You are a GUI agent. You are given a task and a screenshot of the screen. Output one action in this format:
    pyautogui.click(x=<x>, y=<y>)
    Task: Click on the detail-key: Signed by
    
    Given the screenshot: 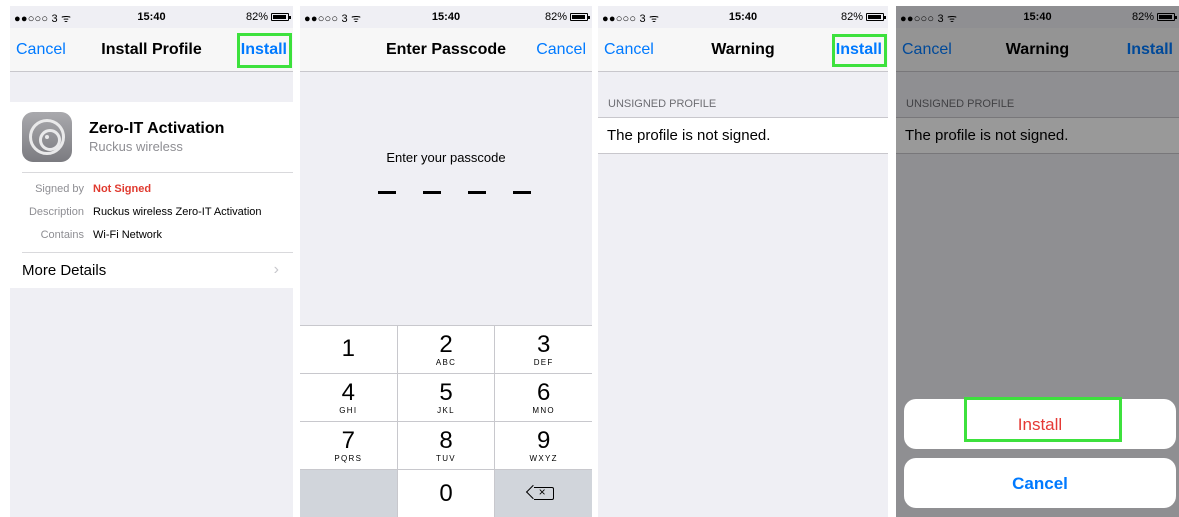 What is the action you would take?
    pyautogui.click(x=59, y=189)
    